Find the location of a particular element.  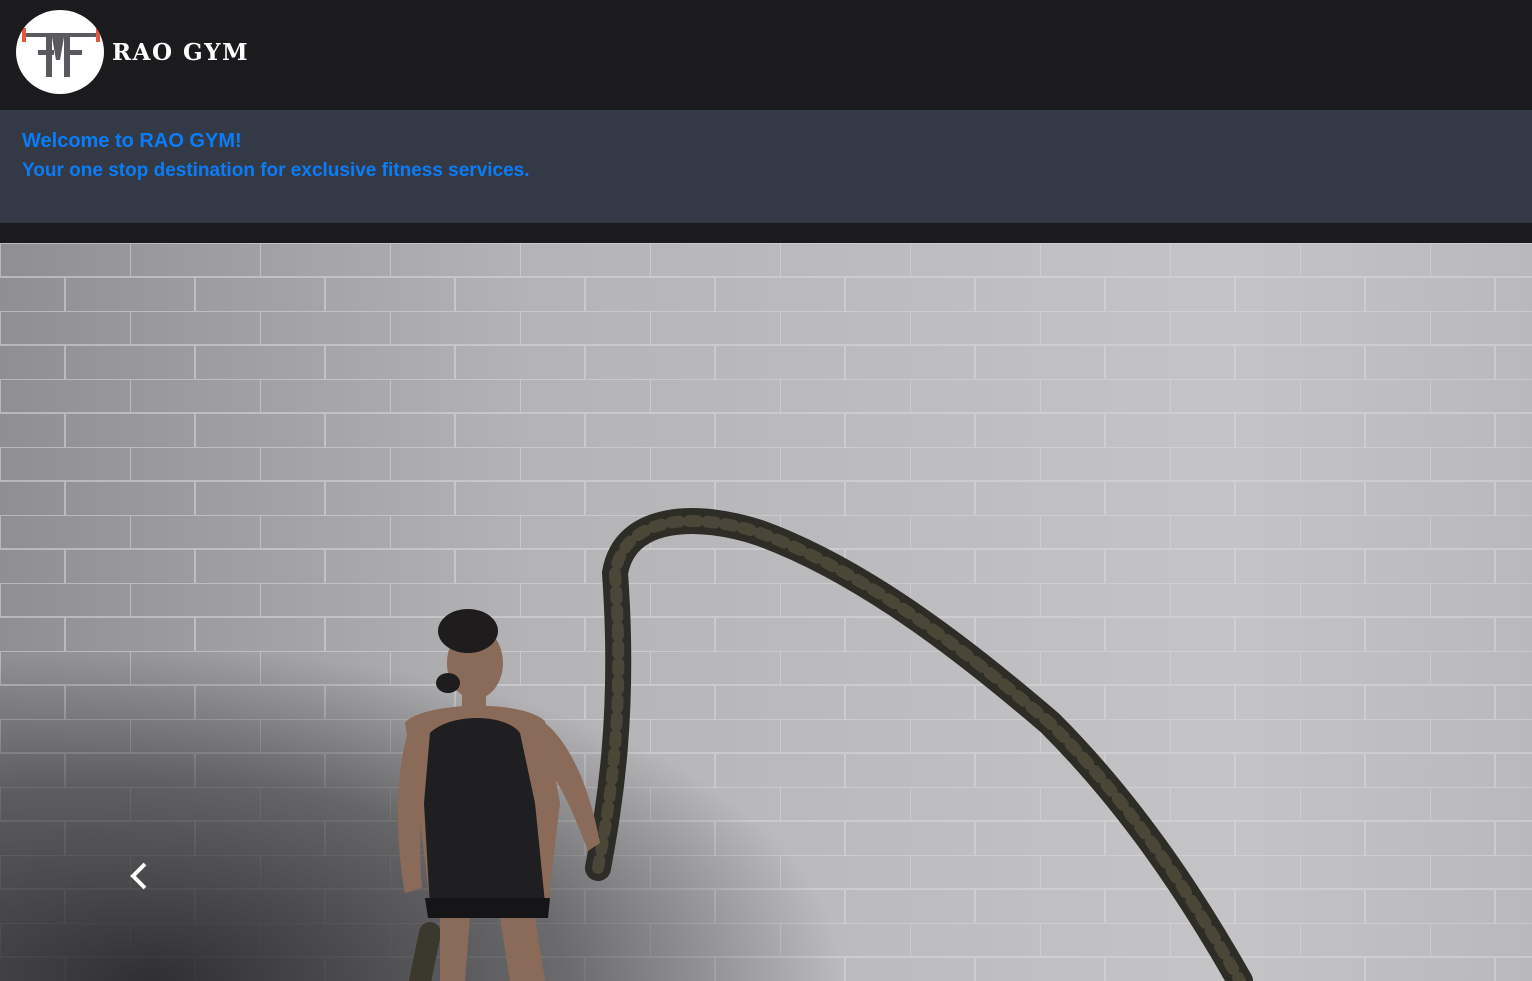

chevron-left-icon is located at coordinates (138, 876).